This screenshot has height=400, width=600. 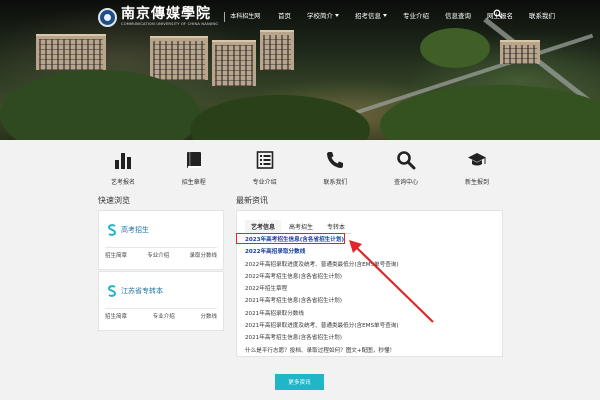 I want to click on tab-gaokao: 高考招生, so click(x=301, y=227).